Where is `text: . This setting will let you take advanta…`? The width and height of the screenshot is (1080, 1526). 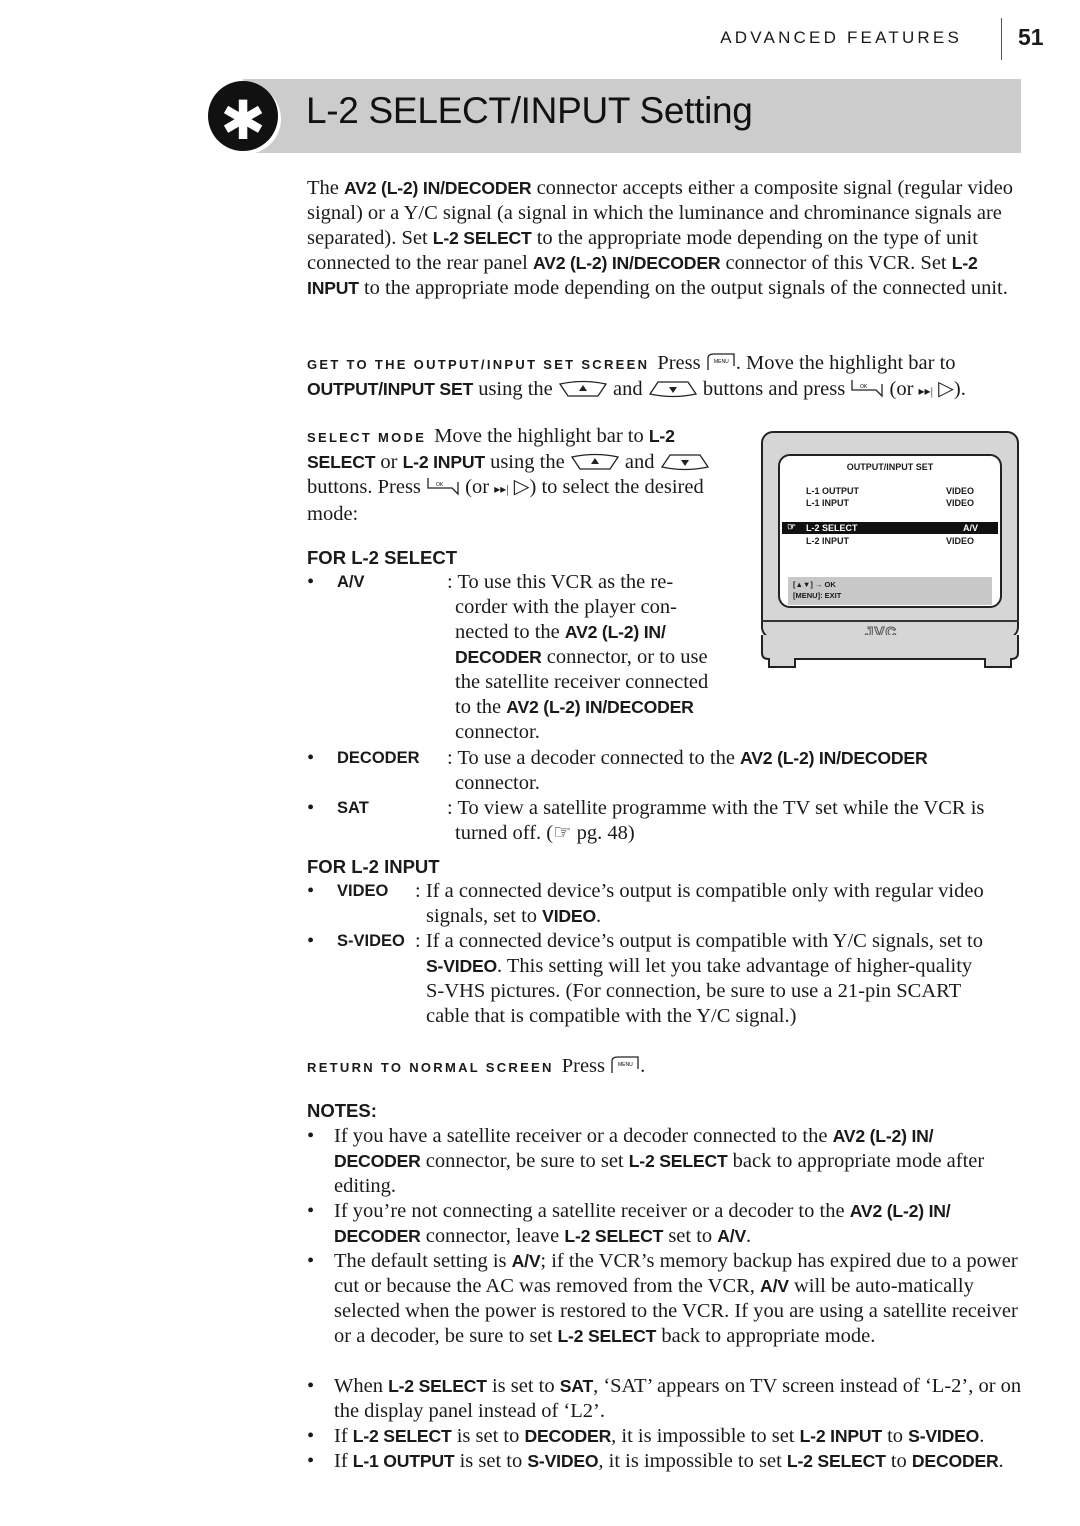
text: . This setting will let you take advanta… is located at coordinates (735, 966).